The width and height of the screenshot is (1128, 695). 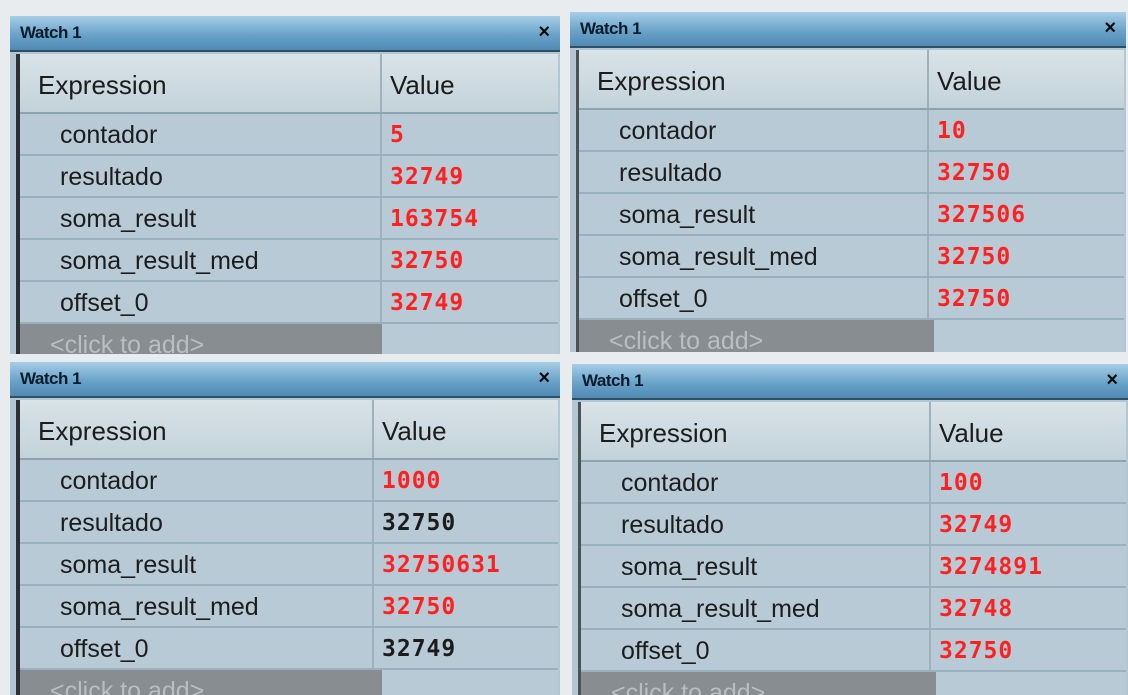 What do you see at coordinates (441, 565) in the screenshot?
I see `watch-value: 32750631` at bounding box center [441, 565].